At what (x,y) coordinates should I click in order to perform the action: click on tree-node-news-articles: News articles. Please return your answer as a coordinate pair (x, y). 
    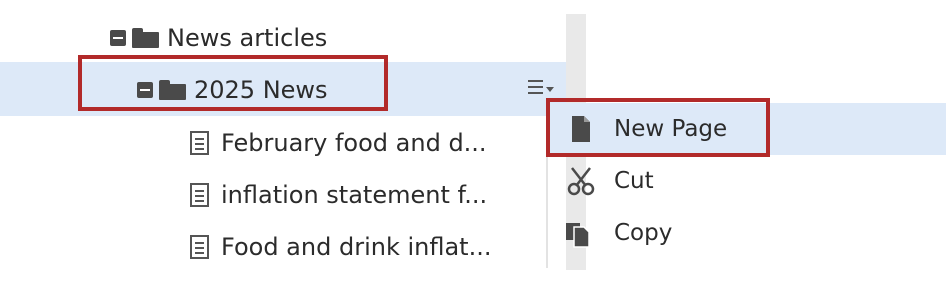
    Looking at the image, I should click on (218, 38).